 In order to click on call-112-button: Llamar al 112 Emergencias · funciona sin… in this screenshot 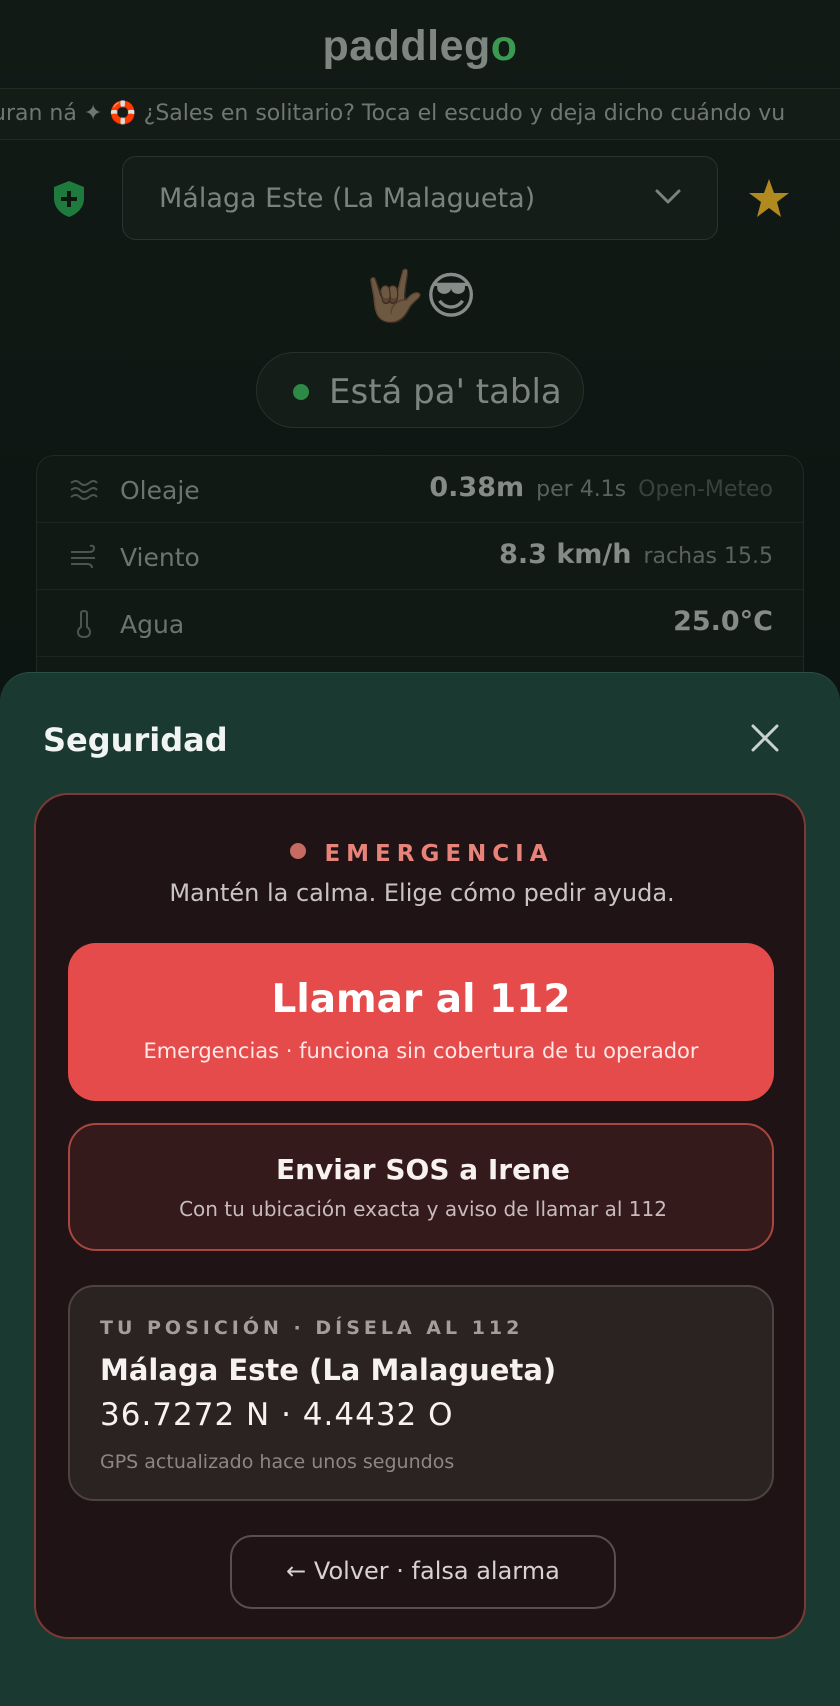, I will do `click(421, 1022)`.